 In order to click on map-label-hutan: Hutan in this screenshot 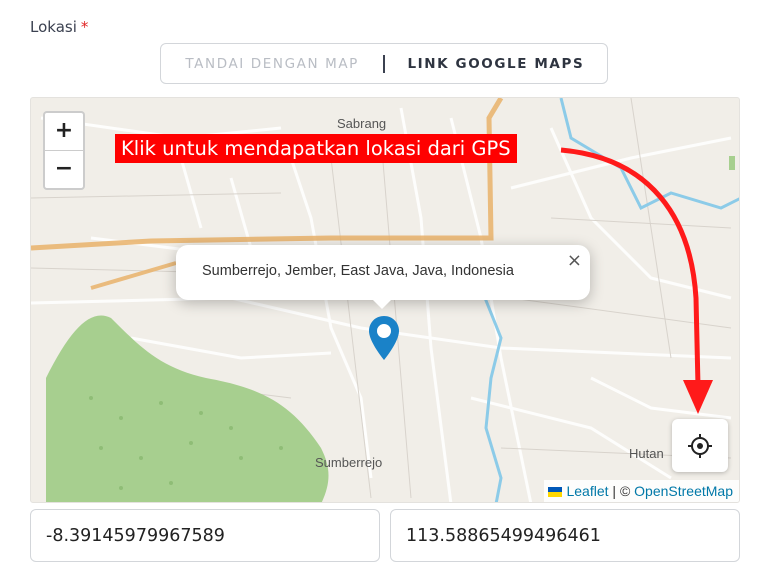, I will do `click(646, 453)`.